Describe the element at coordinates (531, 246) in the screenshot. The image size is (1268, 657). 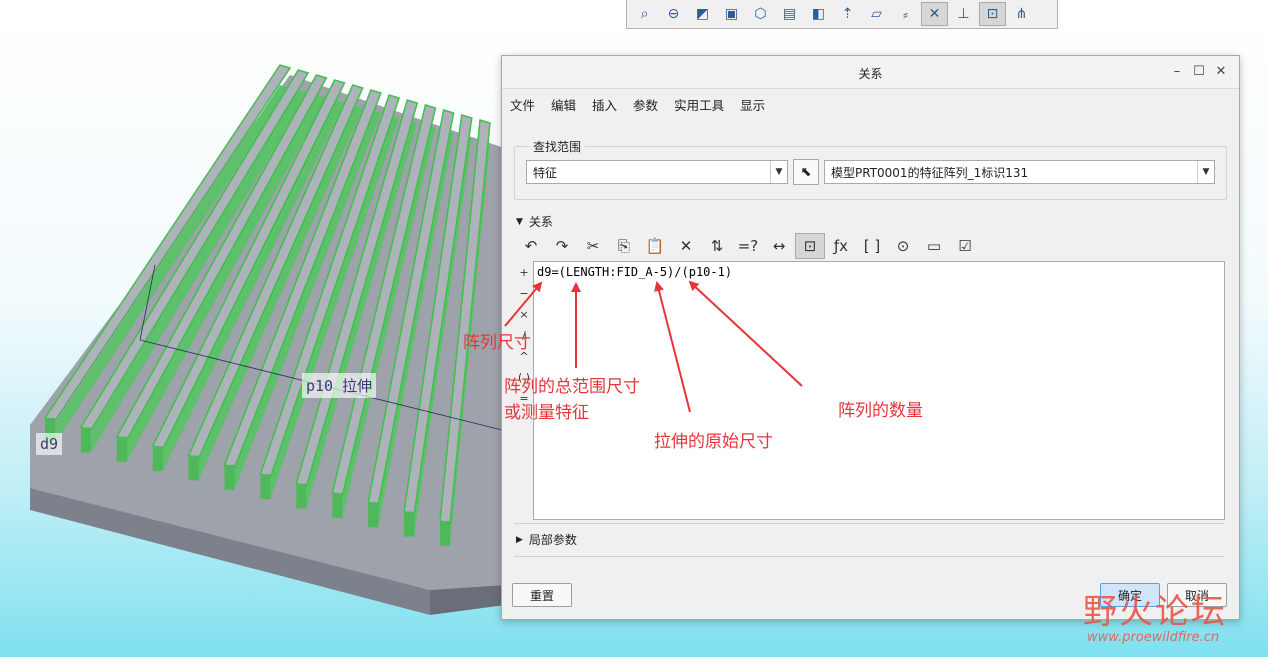
I see `undo-icon: ↶` at that location.